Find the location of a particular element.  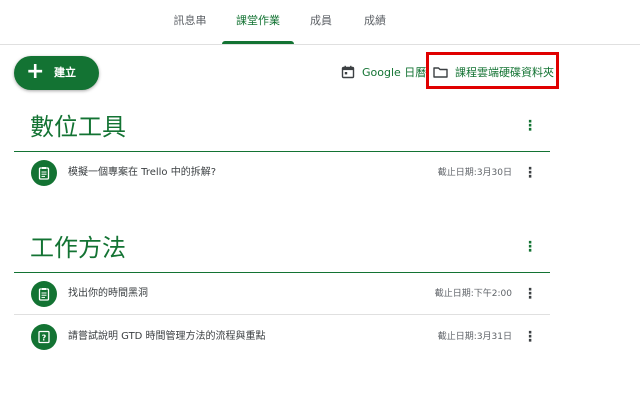

classwork-item: ? 請嘗試說明 GTD 時間管理方法的流程與重點 截止日期:3月31日 ⋮ is located at coordinates (282, 337).